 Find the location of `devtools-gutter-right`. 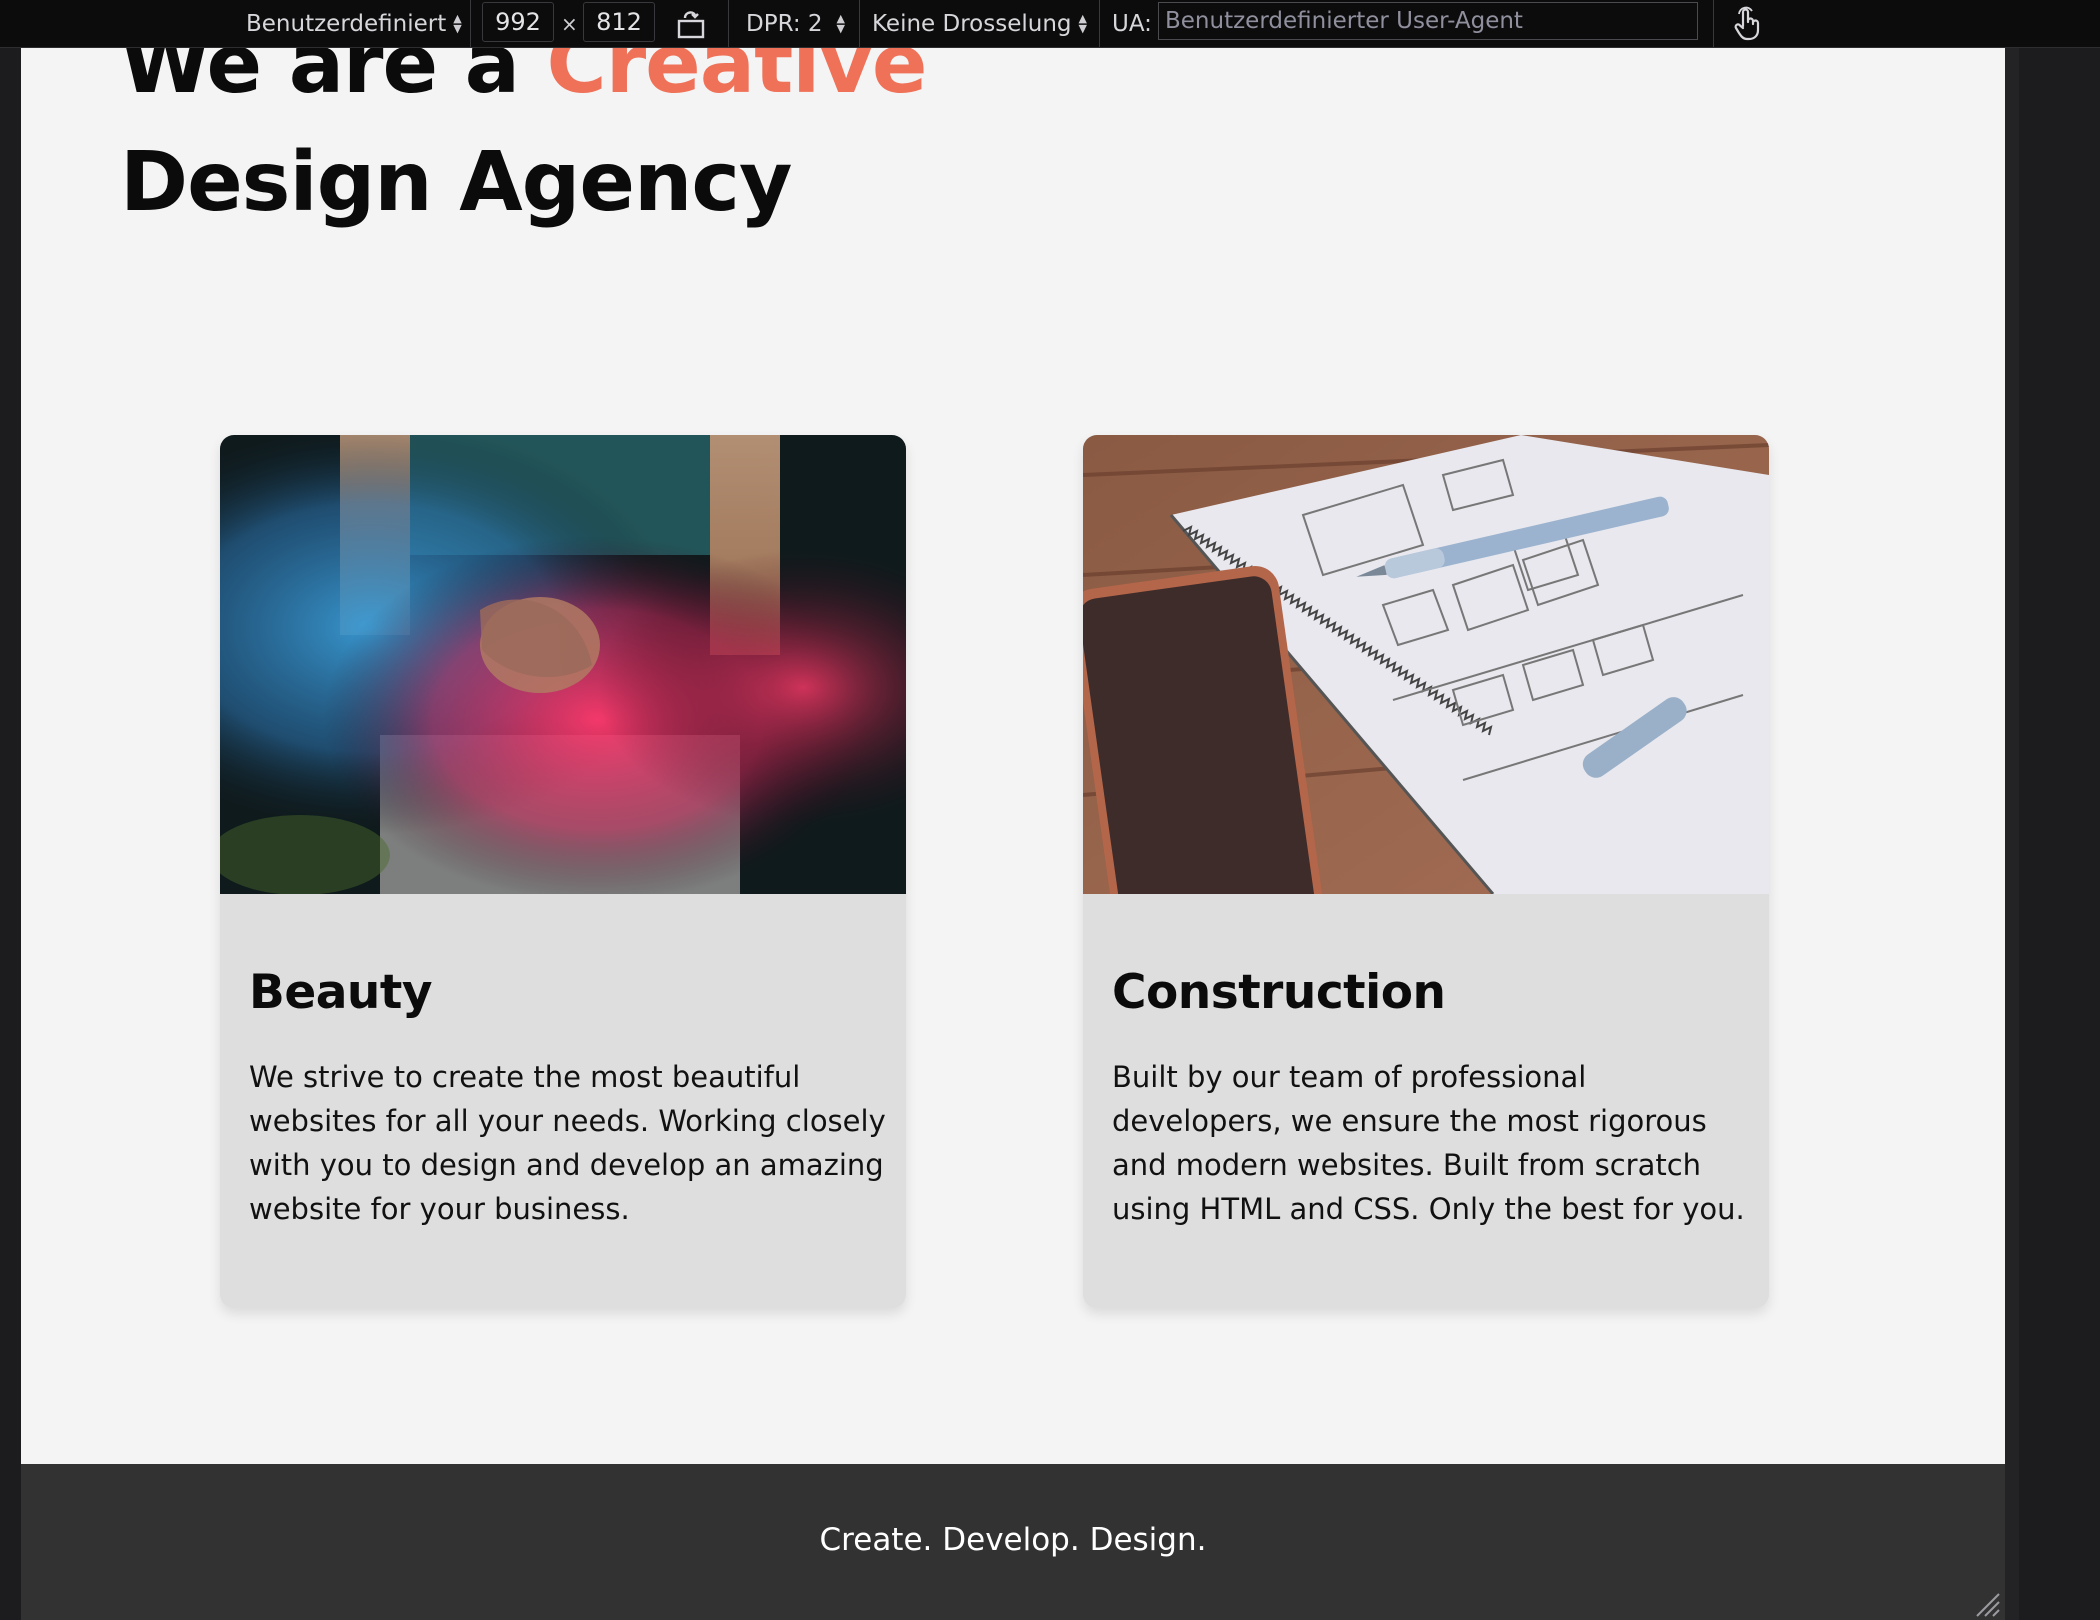

devtools-gutter-right is located at coordinates (2052, 834).